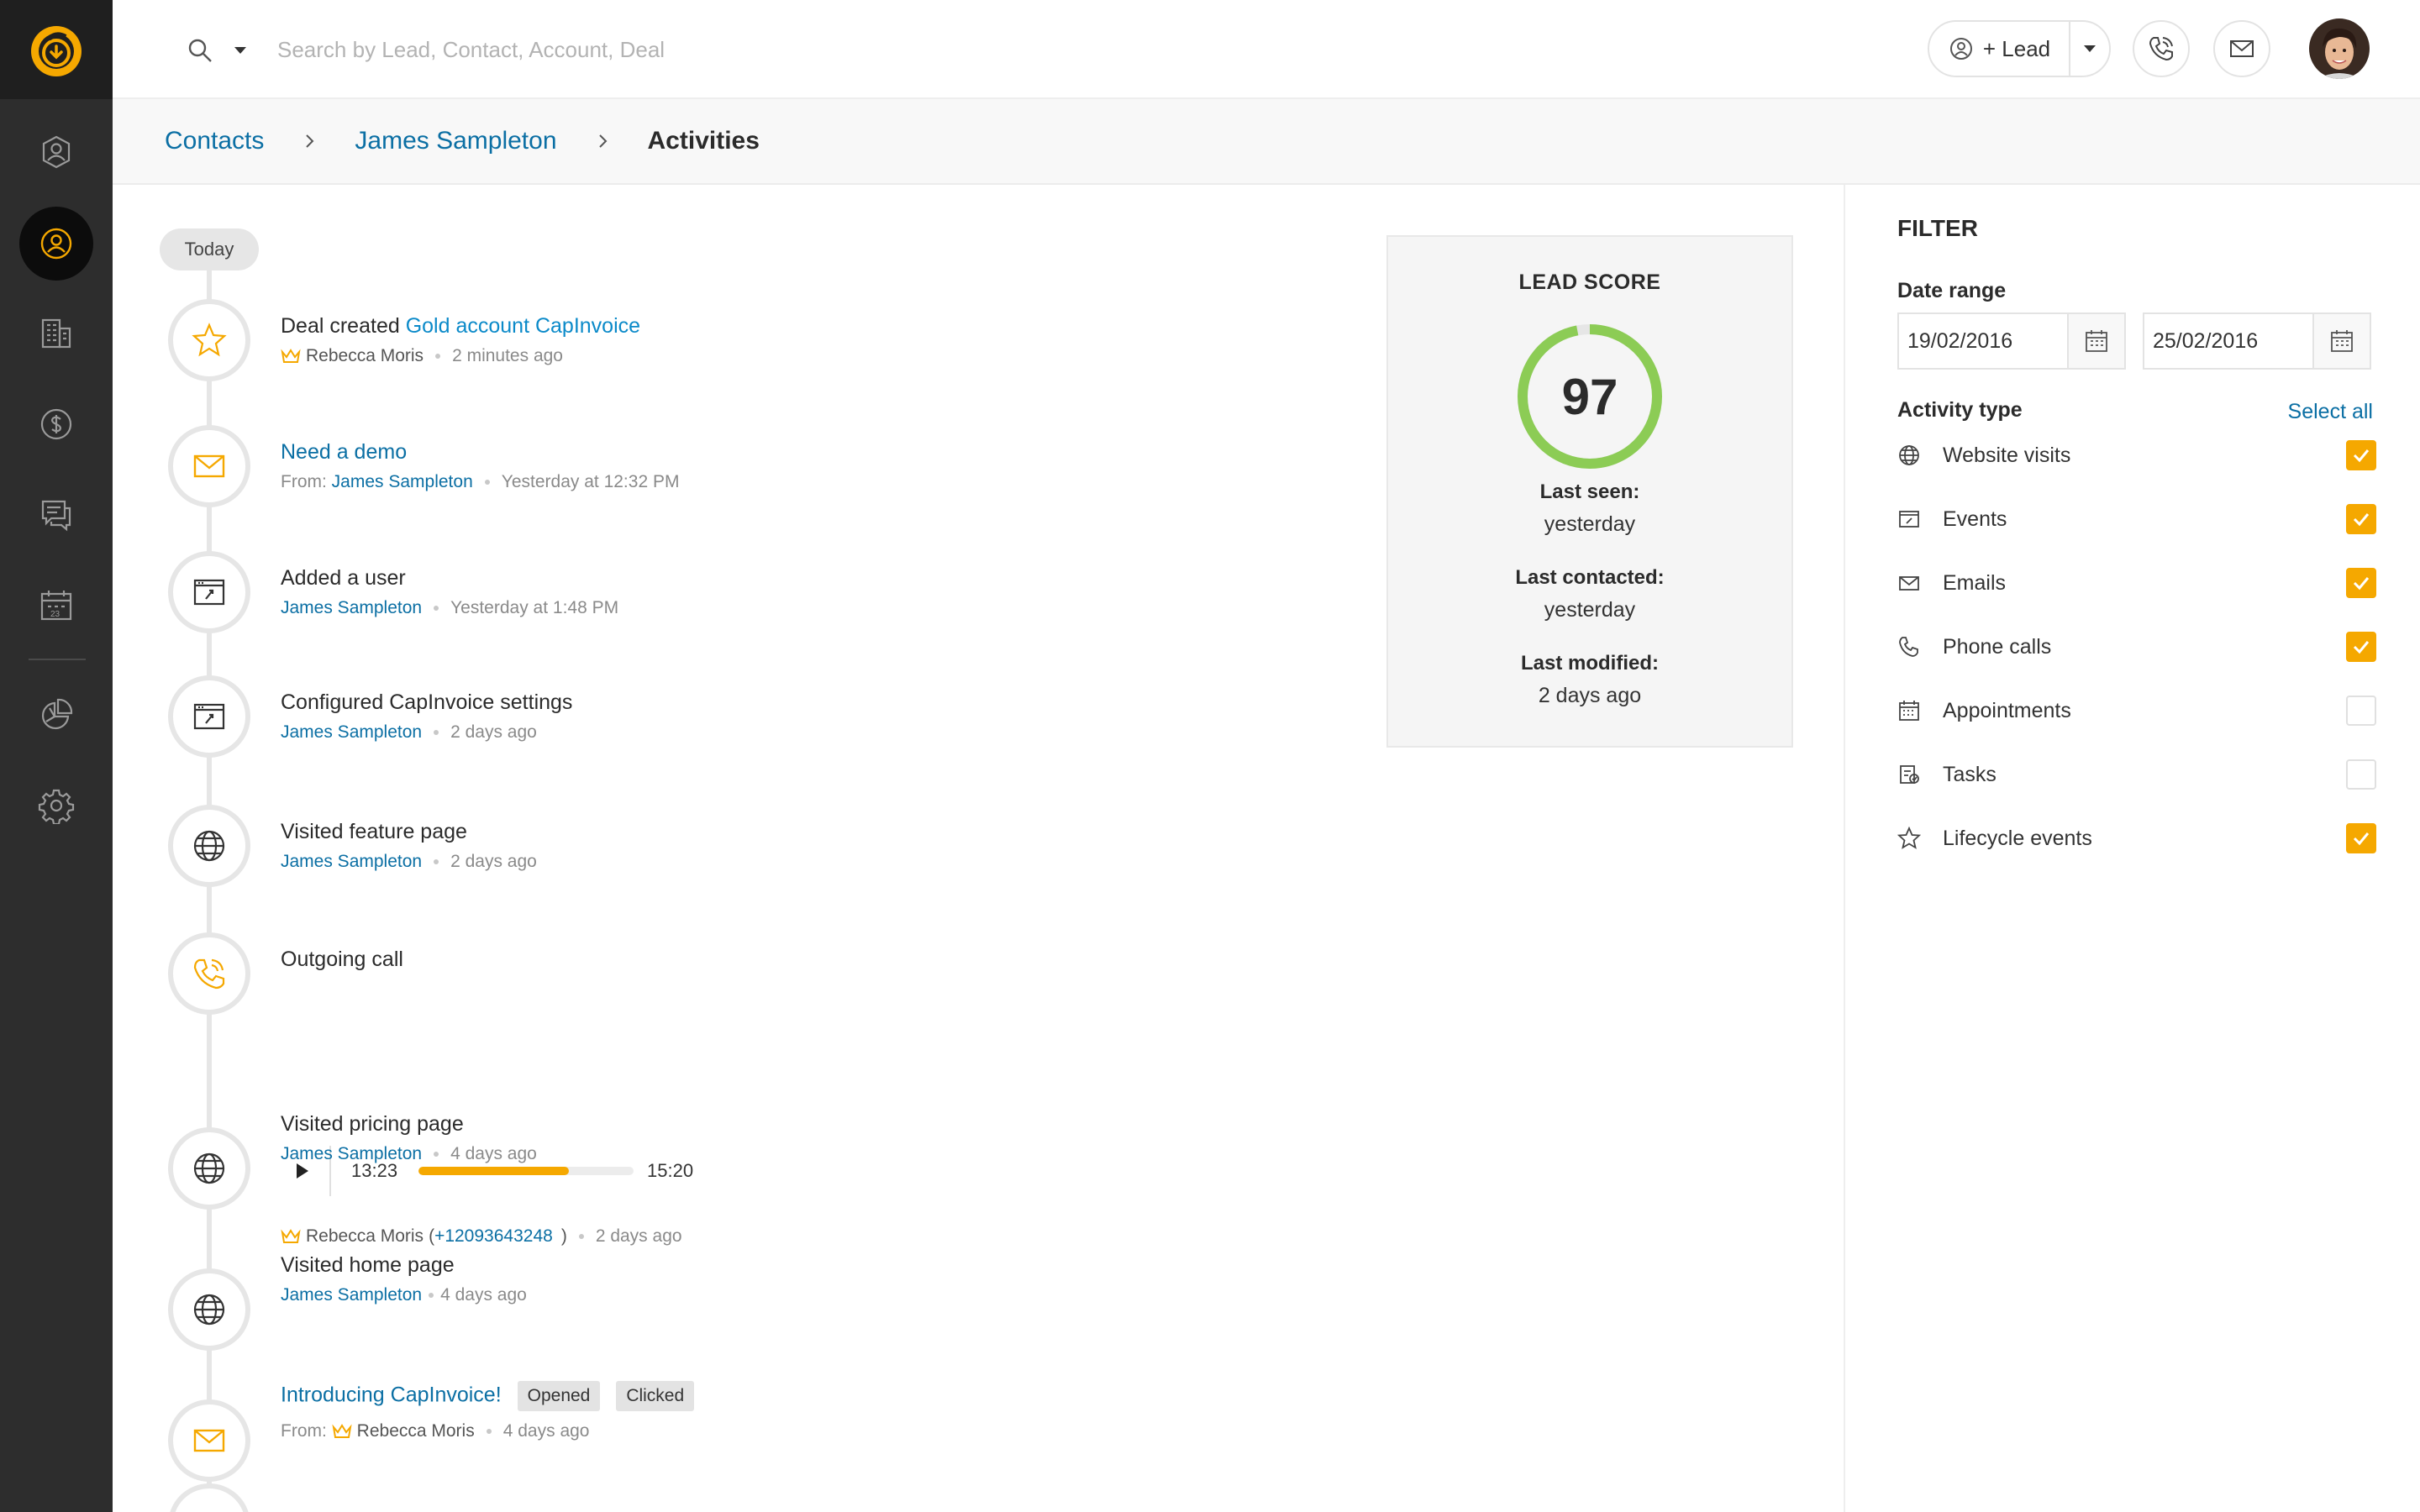  What do you see at coordinates (2136, 710) in the screenshot?
I see `activity-type-appointments: Appointments` at bounding box center [2136, 710].